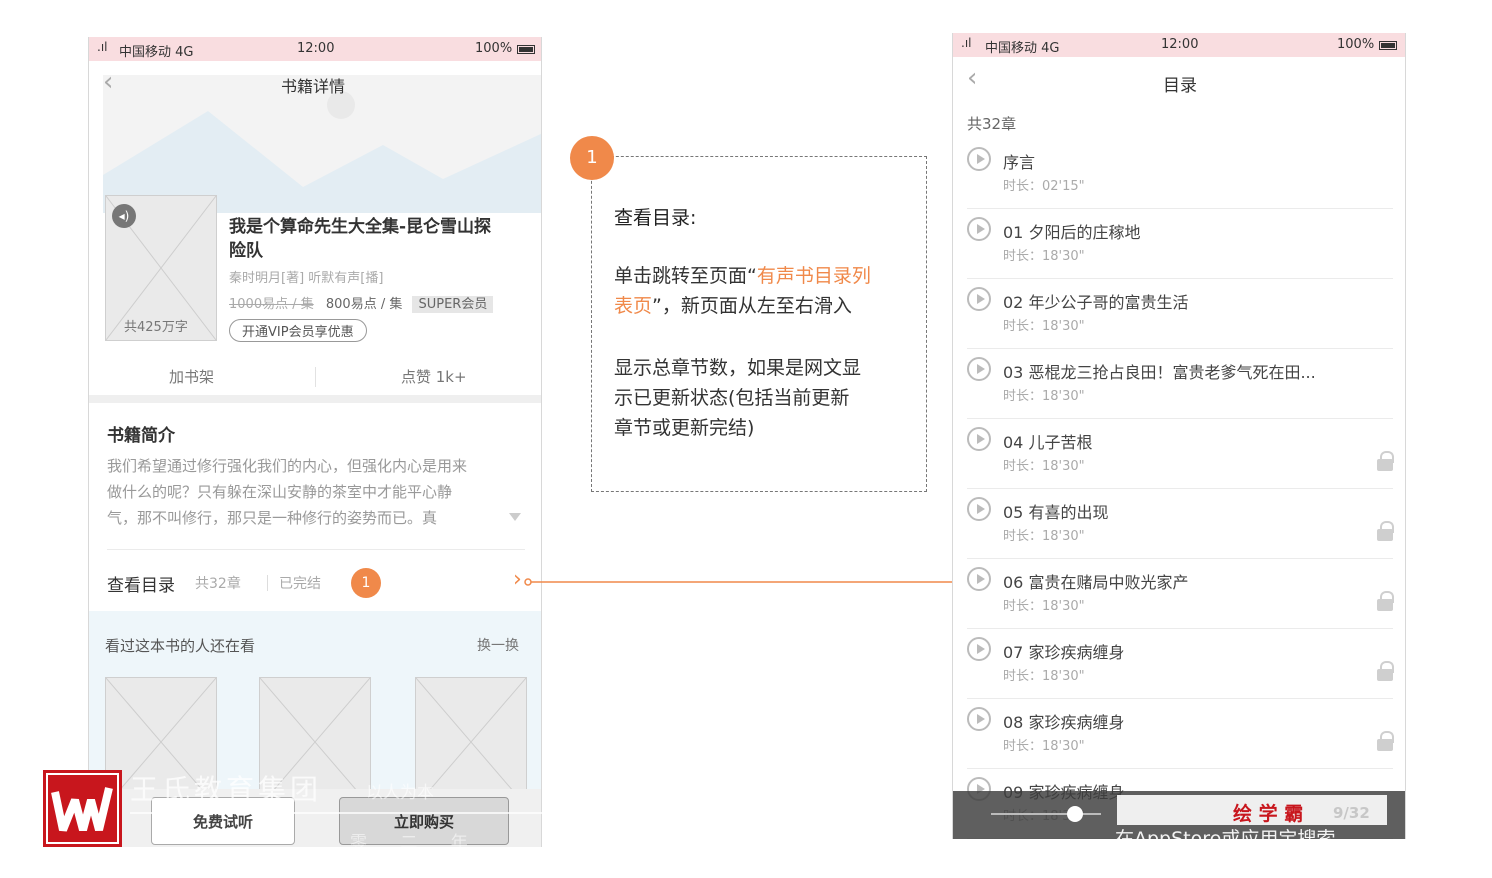  I want to click on annotation-marker: 1, so click(366, 583).